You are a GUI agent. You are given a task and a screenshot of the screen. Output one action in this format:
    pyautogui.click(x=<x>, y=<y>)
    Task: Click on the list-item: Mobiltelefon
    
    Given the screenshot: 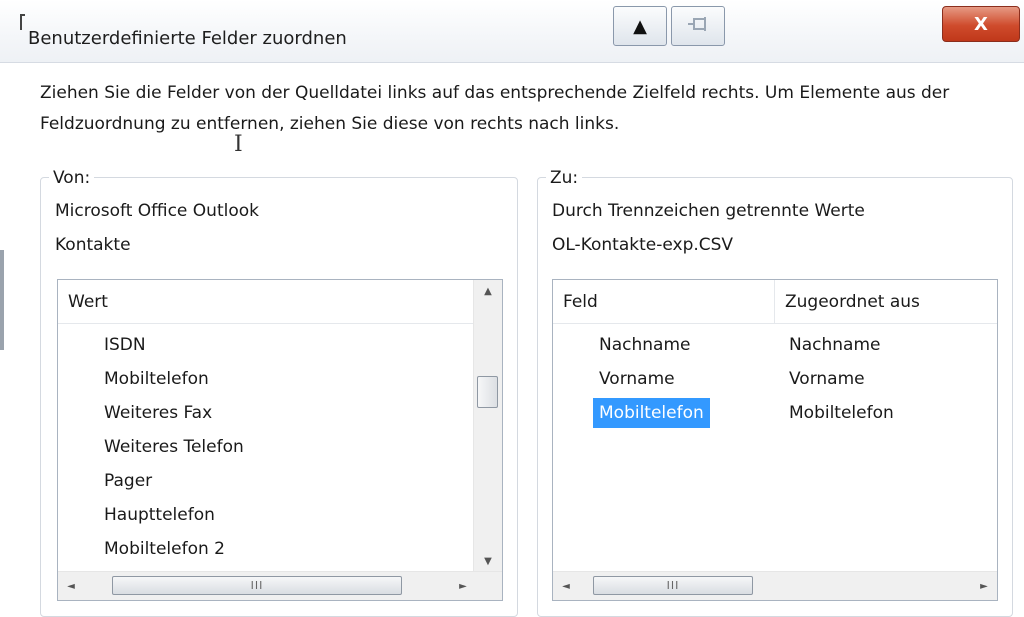 What is the action you would take?
    pyautogui.click(x=151, y=379)
    